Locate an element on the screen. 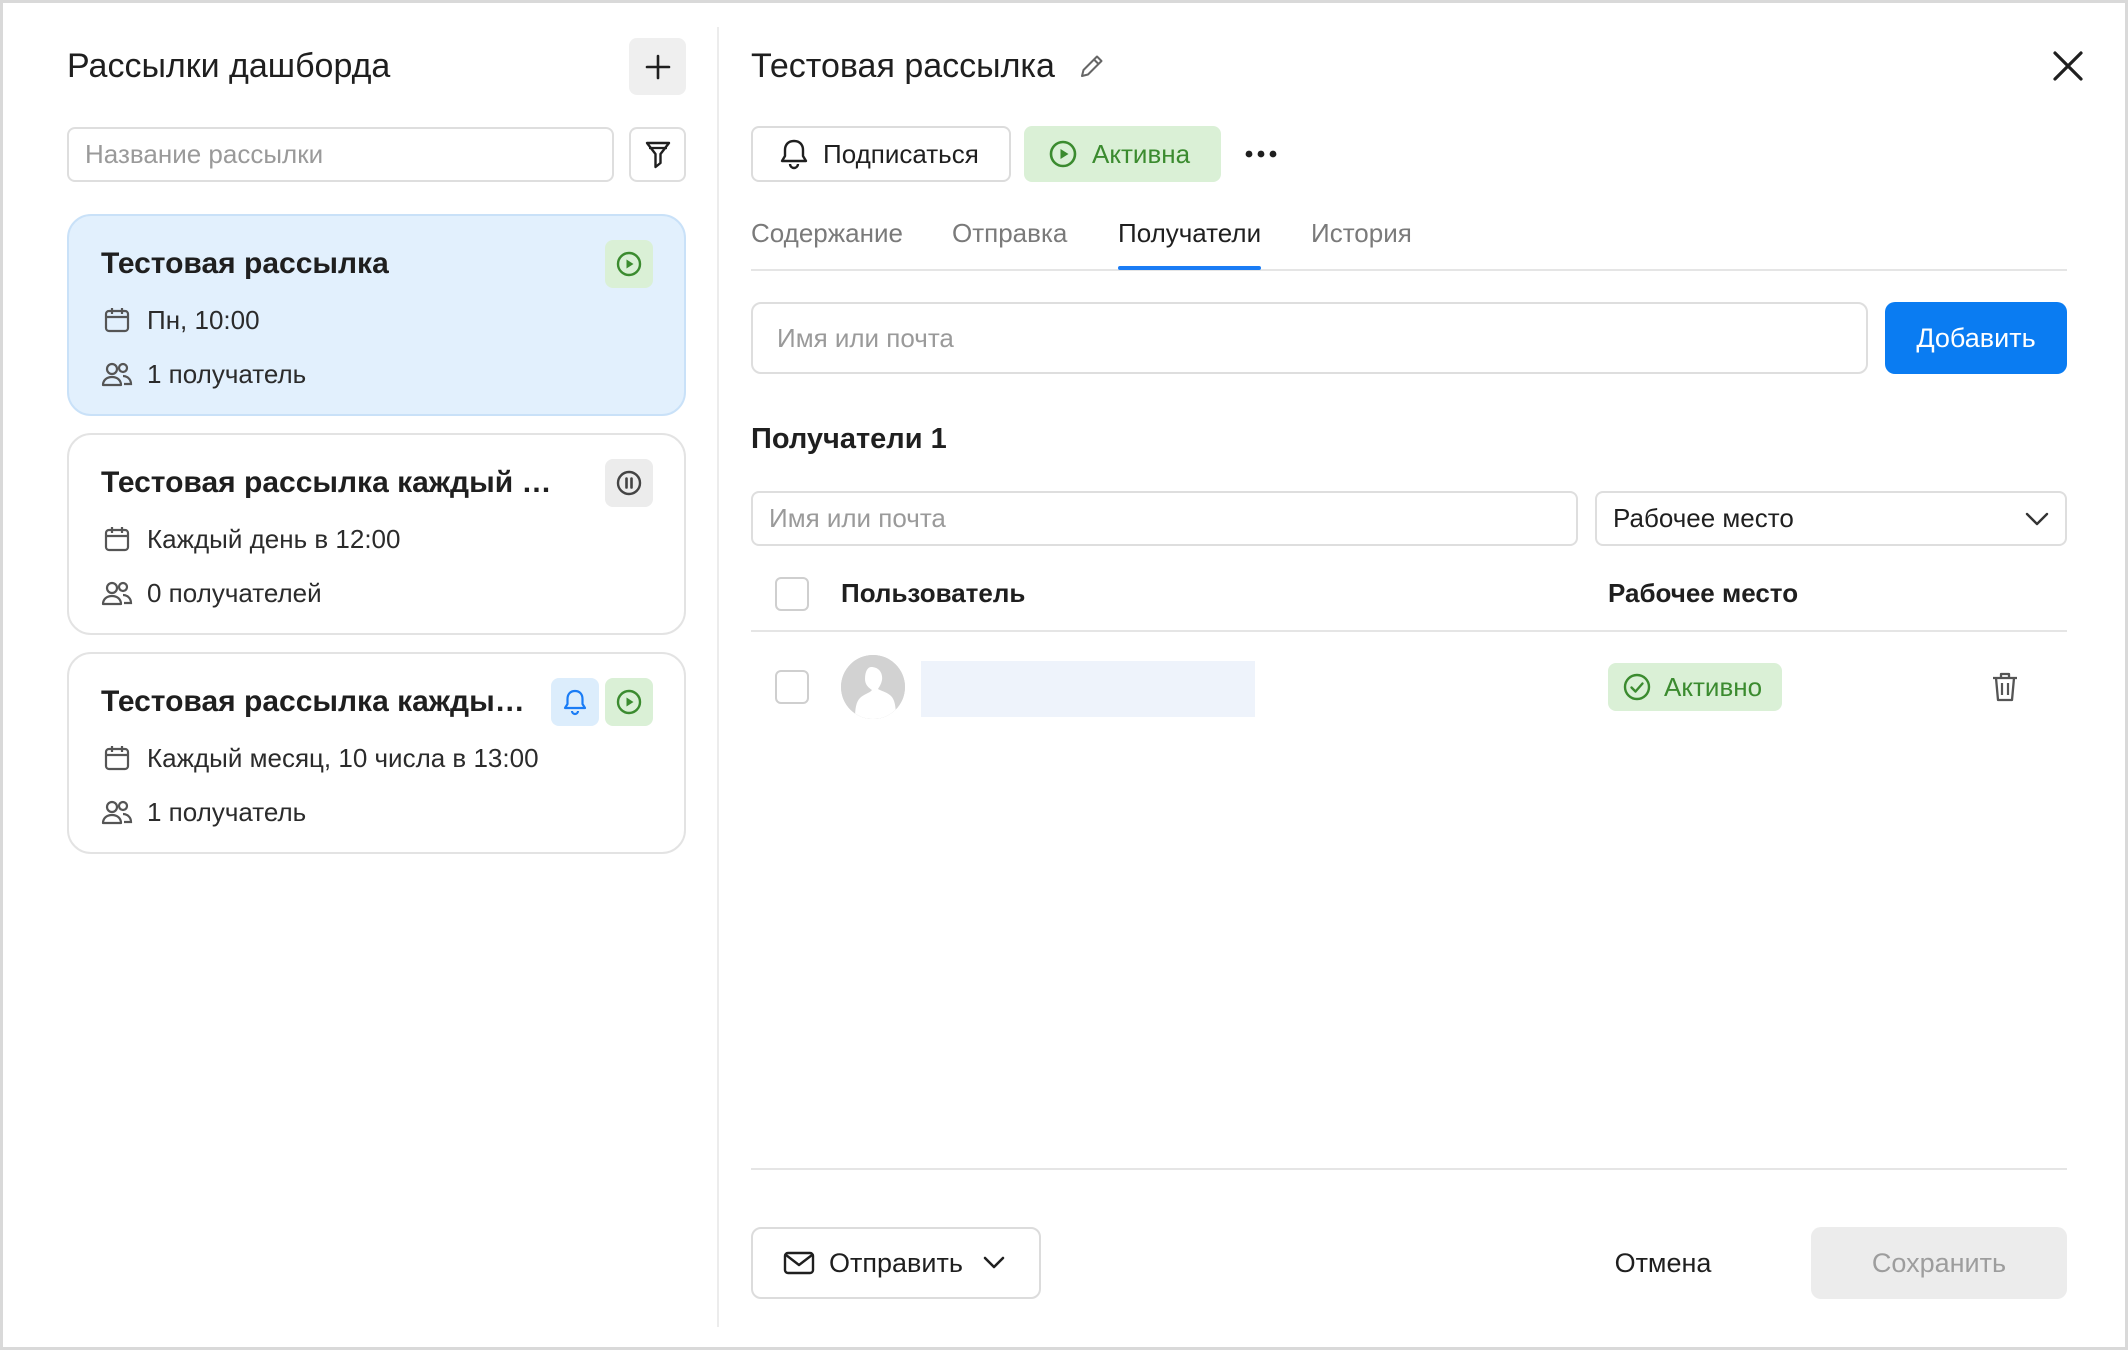  send-label: Отправить is located at coordinates (896, 1262).